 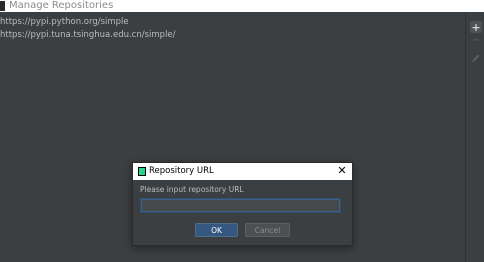 What do you see at coordinates (192, 189) in the screenshot?
I see `repository-url-prompt: Please input repository URL` at bounding box center [192, 189].